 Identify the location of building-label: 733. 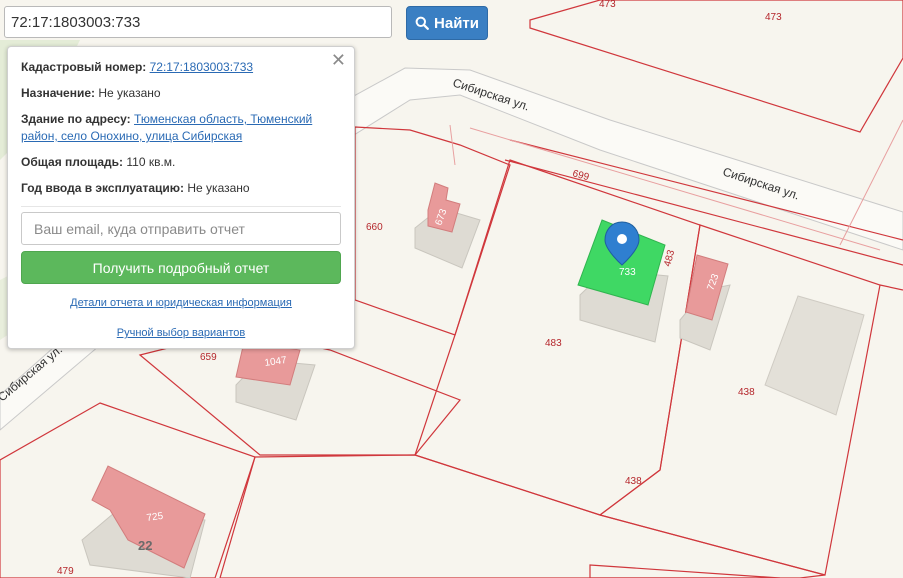
(627, 272).